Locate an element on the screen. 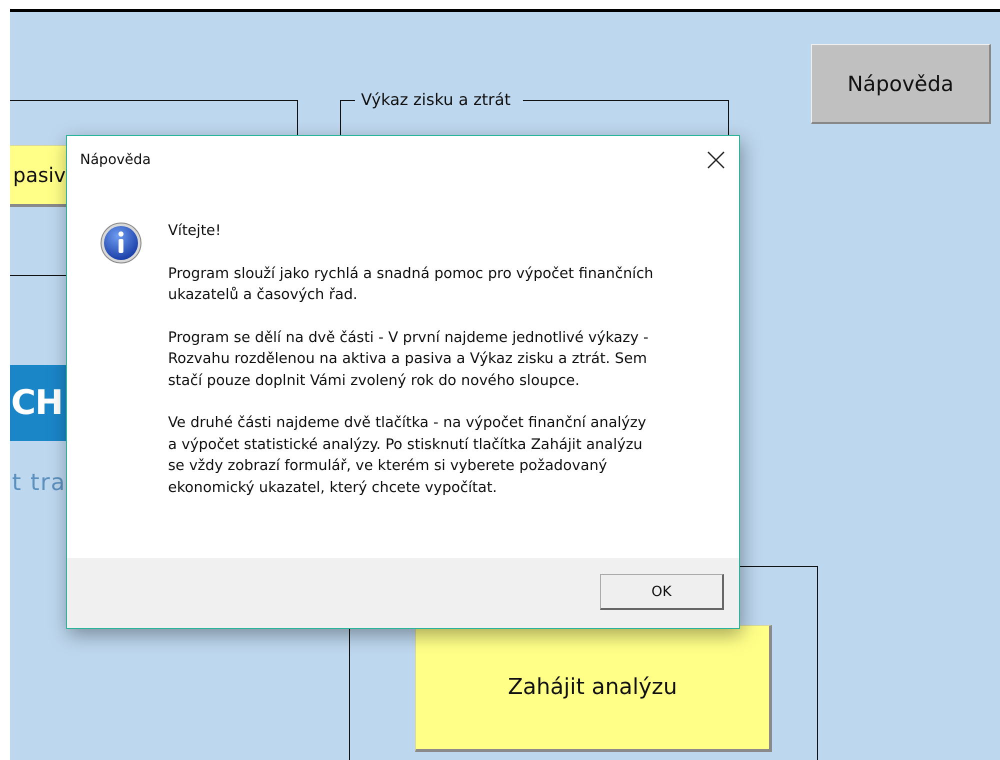  help-button: Nápověda is located at coordinates (901, 84).